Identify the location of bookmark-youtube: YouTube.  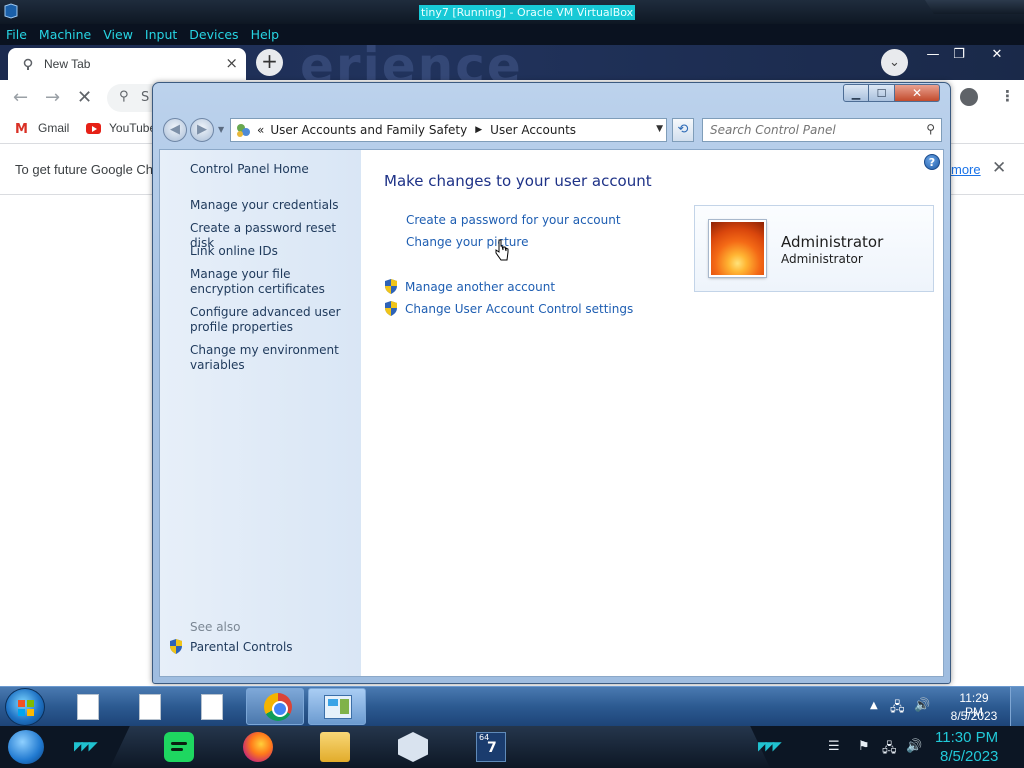
(132, 128).